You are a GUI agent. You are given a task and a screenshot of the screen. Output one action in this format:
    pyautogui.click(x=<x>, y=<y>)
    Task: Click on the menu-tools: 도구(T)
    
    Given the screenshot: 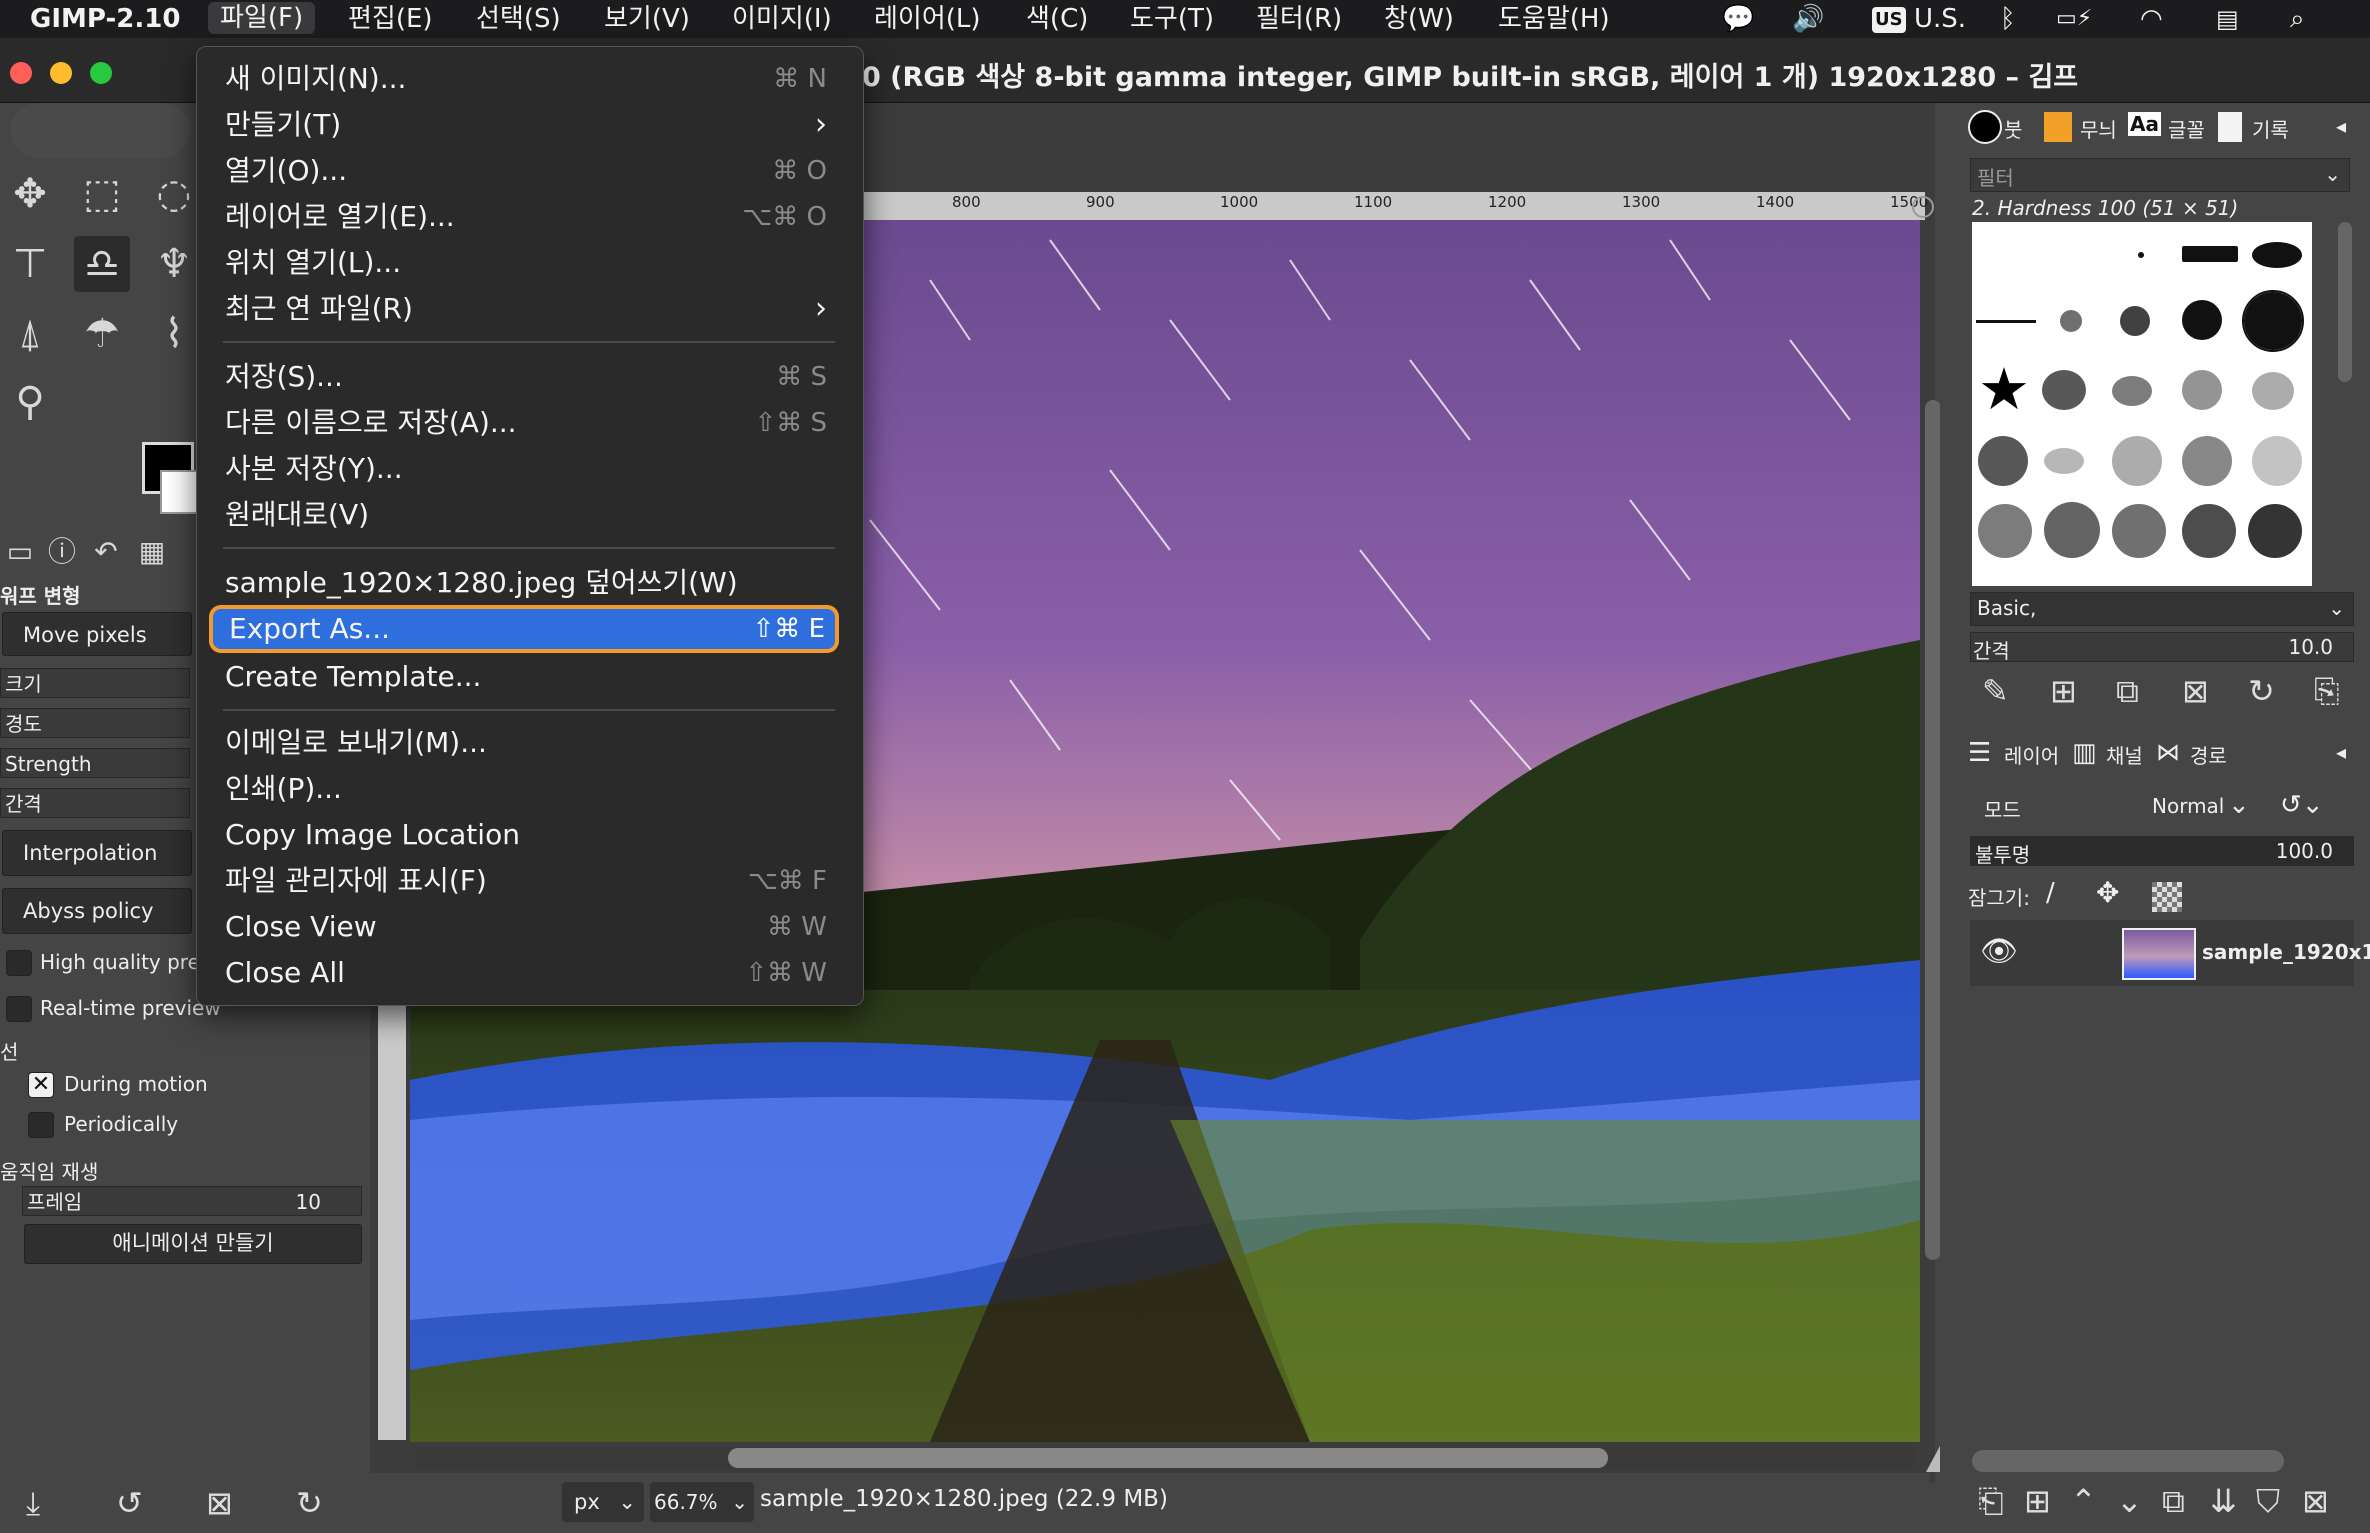 What is the action you would take?
    pyautogui.click(x=1172, y=19)
    